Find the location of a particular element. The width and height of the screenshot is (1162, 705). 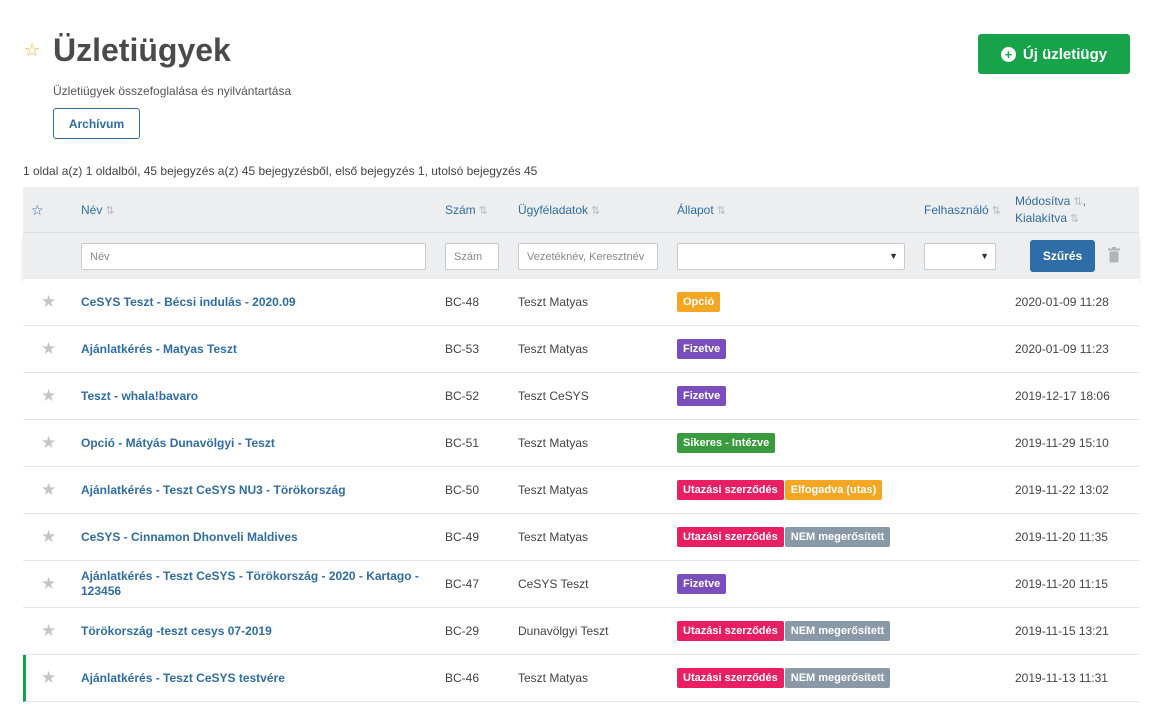

deal-name-link: Teszt - whala!bavaro is located at coordinates (139, 396).